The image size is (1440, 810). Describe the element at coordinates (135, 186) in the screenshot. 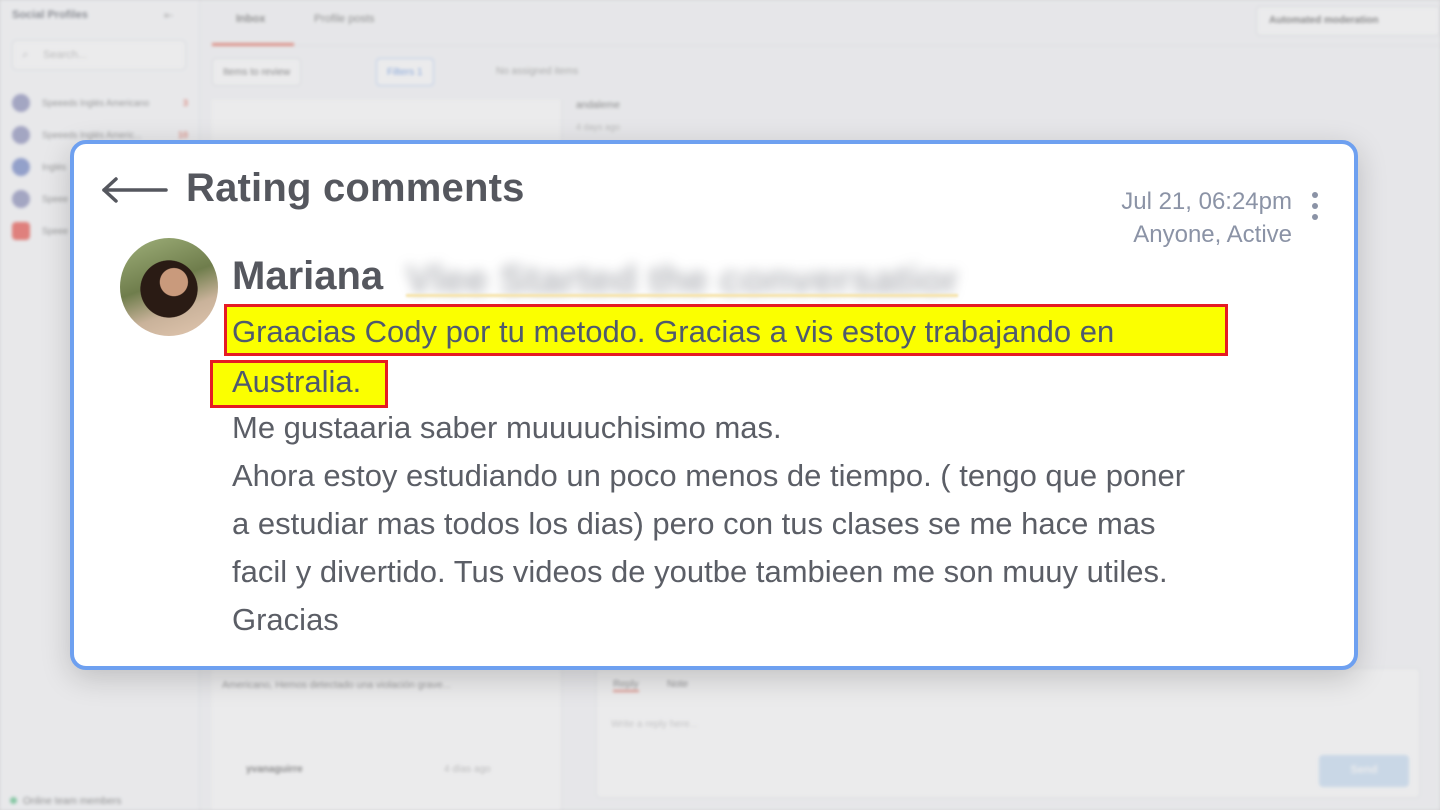

I see `arrow-left-icon` at that location.